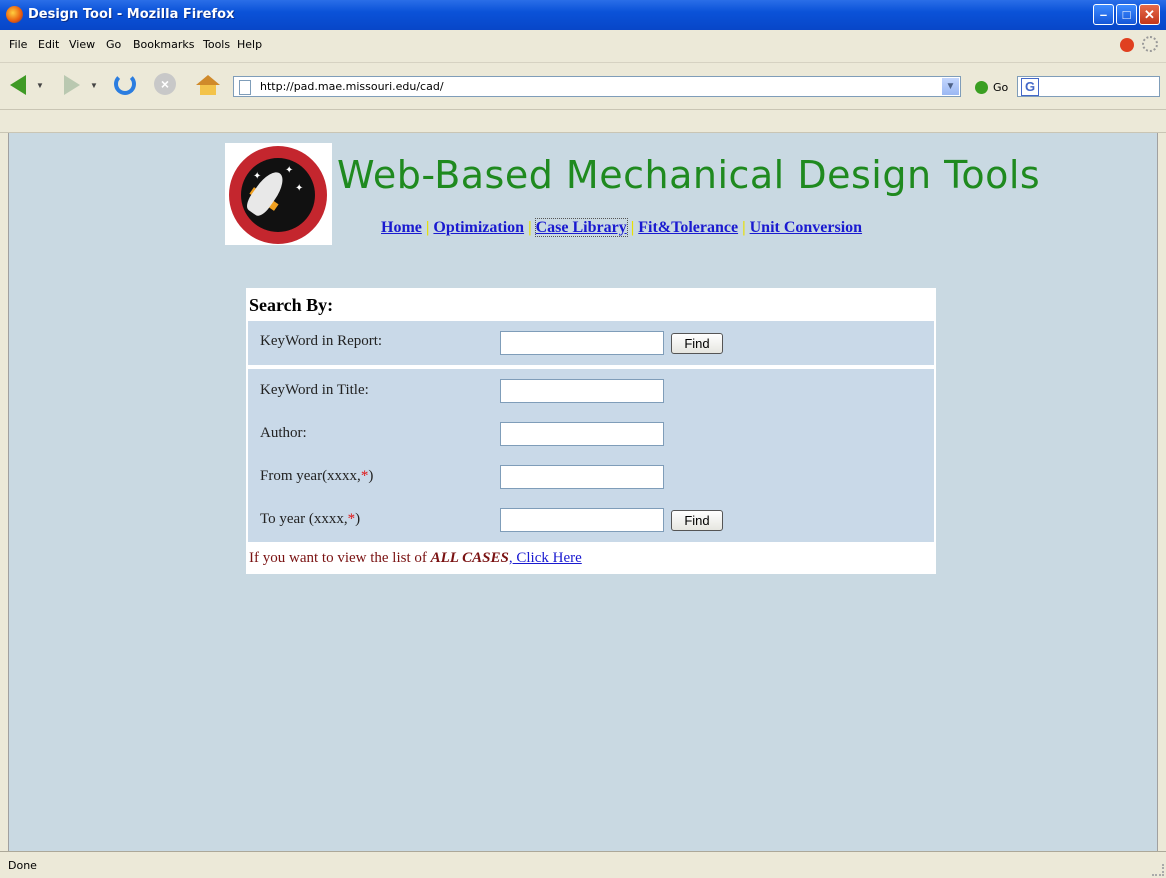 The height and width of the screenshot is (878, 1166). Describe the element at coordinates (249, 44) in the screenshot. I see `menu-help: Help` at that location.